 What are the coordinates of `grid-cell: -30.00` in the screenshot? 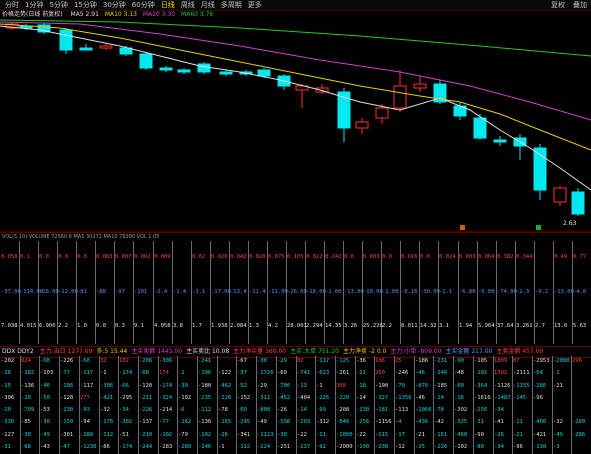 It's located at (430, 292).